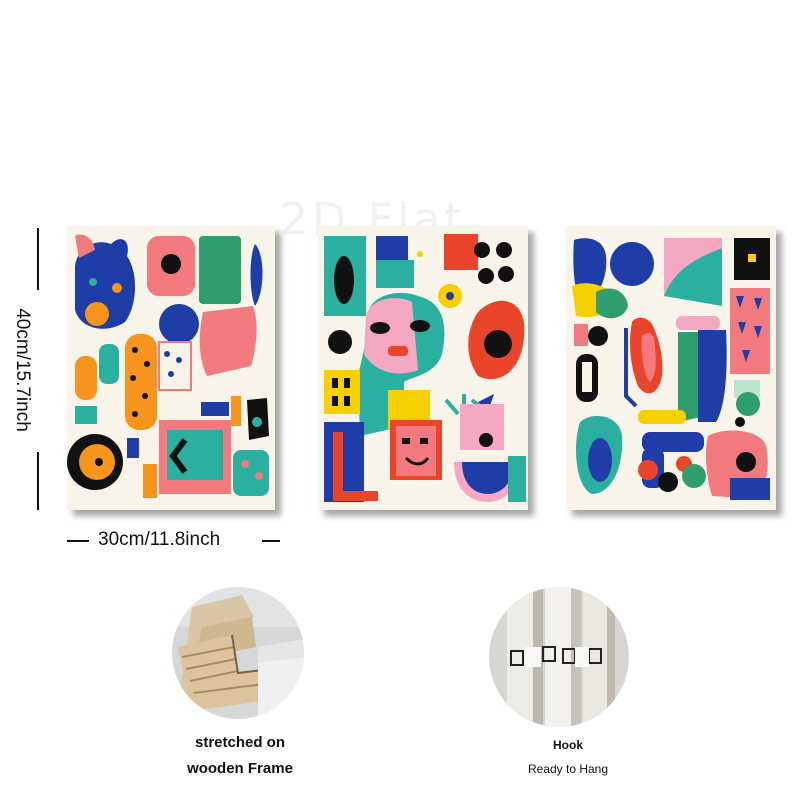 This screenshot has width=800, height=800. I want to click on art-panel-middle, so click(423, 368).